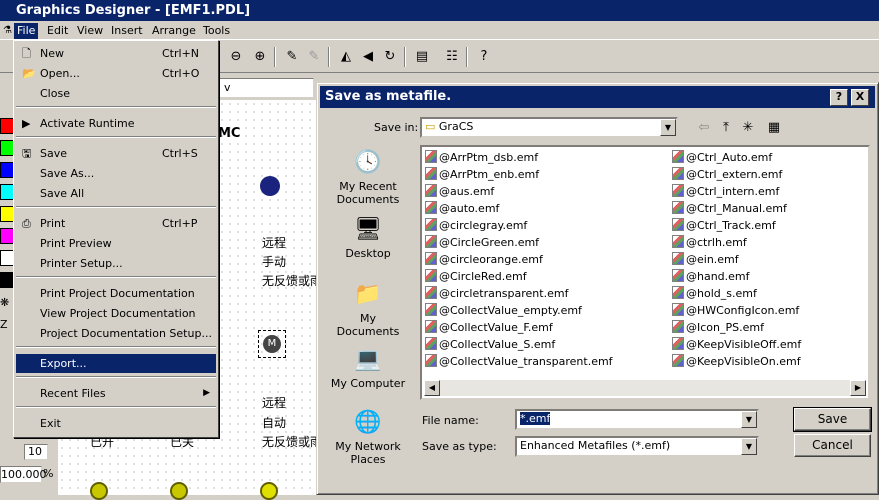 The height and width of the screenshot is (500, 879). I want to click on file-list-item: @ctrlh.emf, so click(709, 242).